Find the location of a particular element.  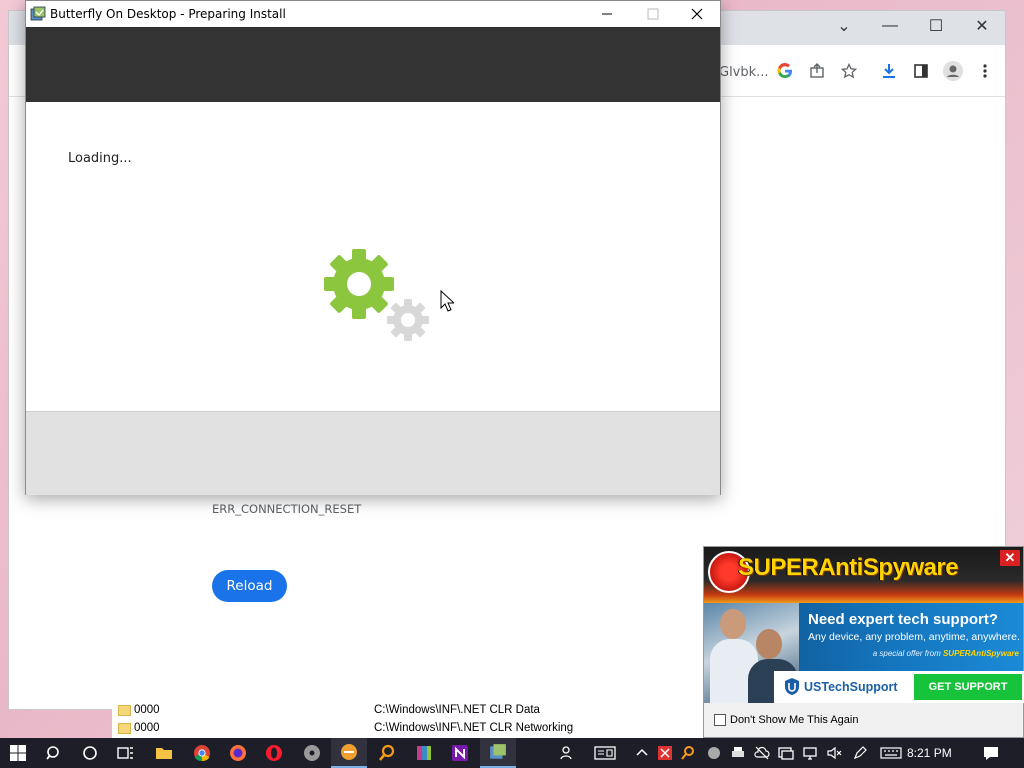

windows-logo-icon is located at coordinates (18, 753).